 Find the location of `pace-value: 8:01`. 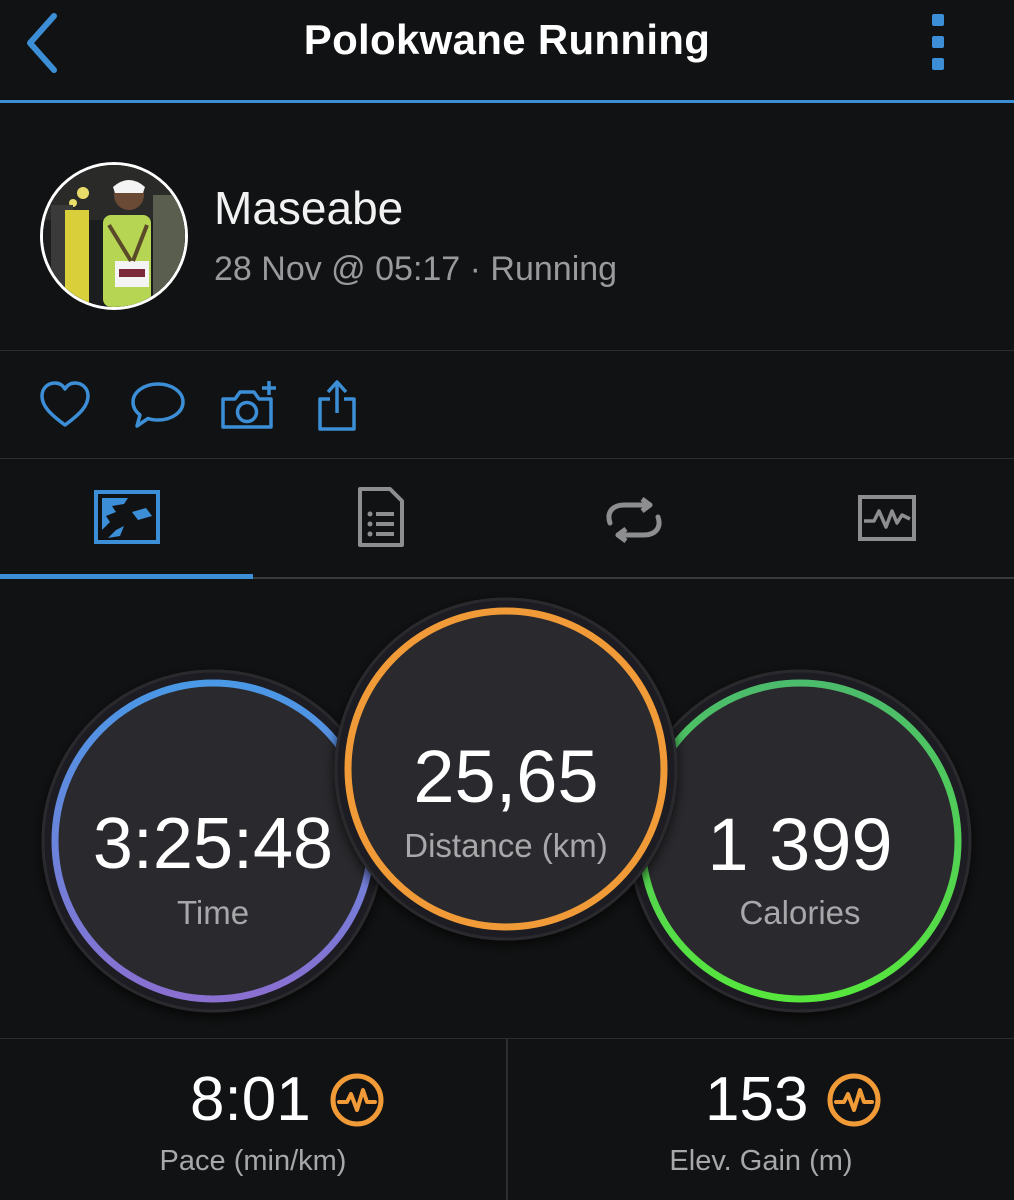

pace-value: 8:01 is located at coordinates (250, 1099).